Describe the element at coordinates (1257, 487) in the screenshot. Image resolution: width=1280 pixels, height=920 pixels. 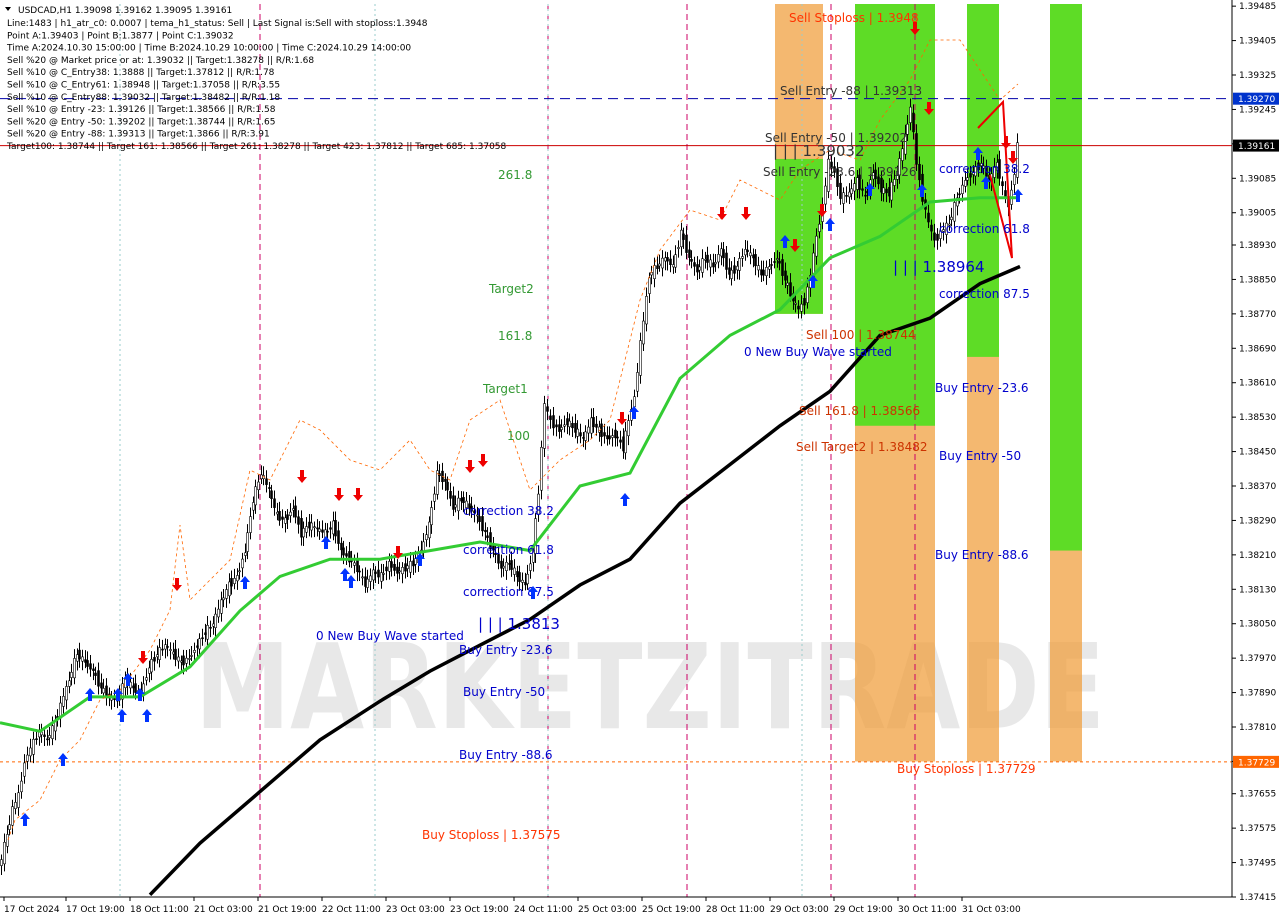
I see `y-tick-label: 1.38370` at that location.